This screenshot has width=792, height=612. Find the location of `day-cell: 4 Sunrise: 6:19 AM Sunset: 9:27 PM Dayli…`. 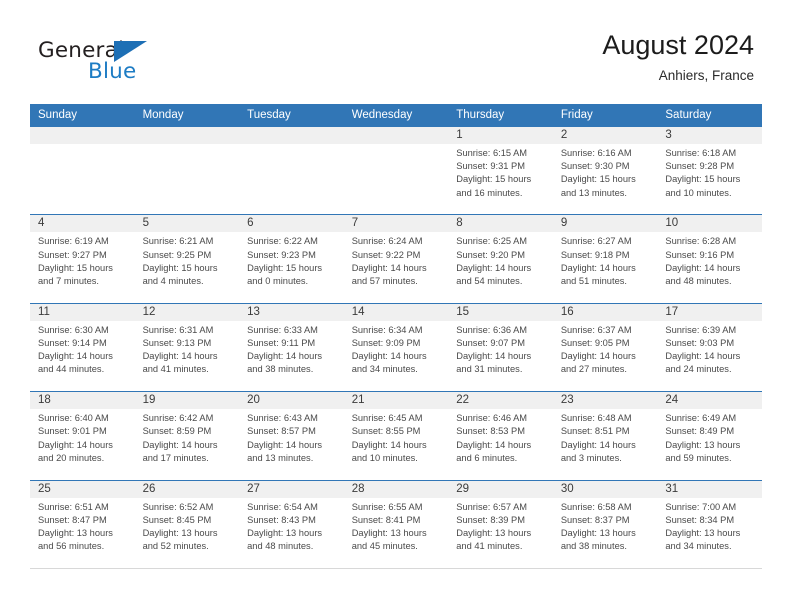

day-cell: 4 Sunrise: 6:19 AM Sunset: 9:27 PM Dayli… is located at coordinates (82, 258).